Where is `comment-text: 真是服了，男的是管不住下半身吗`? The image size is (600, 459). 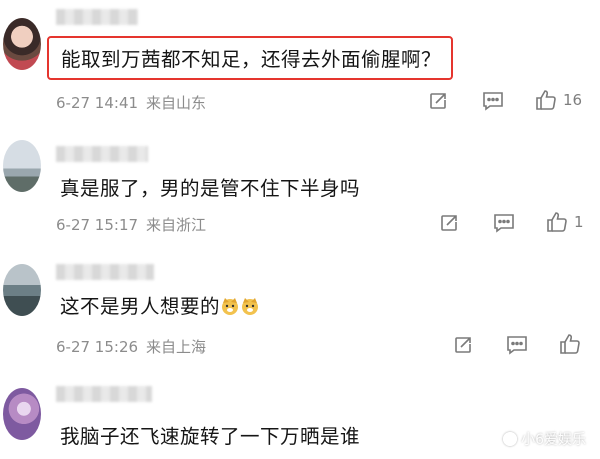
comment-text: 真是服了，男的是管不住下半身吗 is located at coordinates (210, 188).